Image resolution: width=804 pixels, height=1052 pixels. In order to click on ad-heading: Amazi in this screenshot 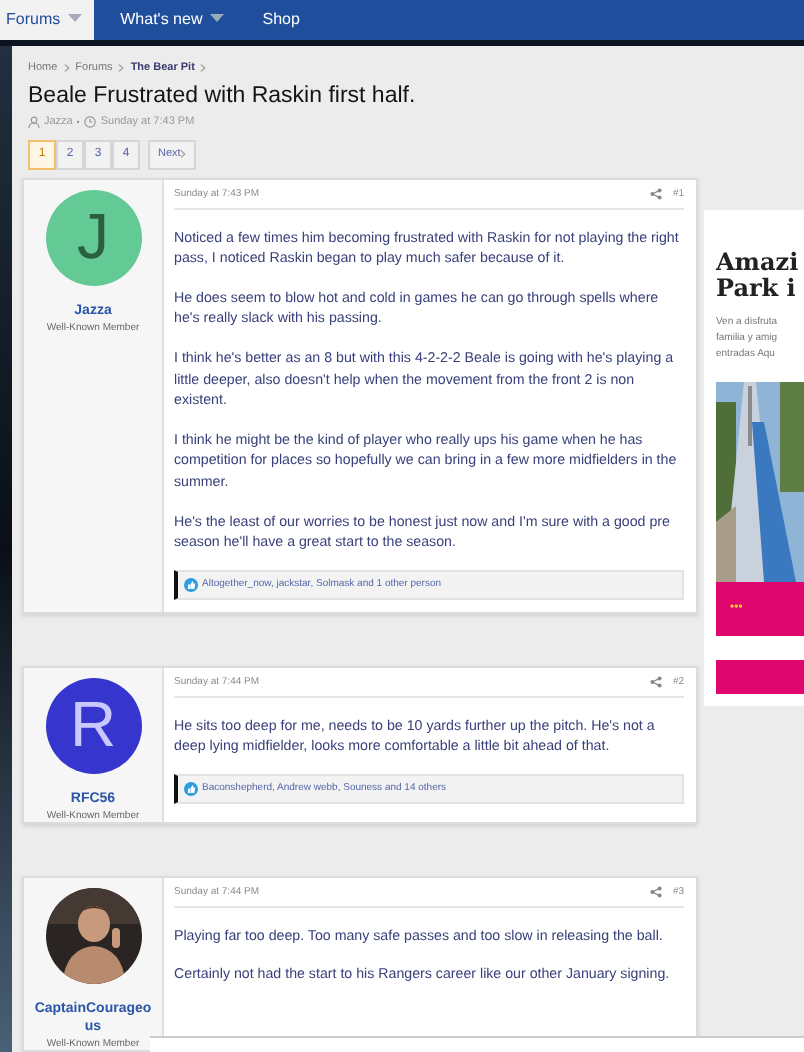, I will do `click(758, 262)`.